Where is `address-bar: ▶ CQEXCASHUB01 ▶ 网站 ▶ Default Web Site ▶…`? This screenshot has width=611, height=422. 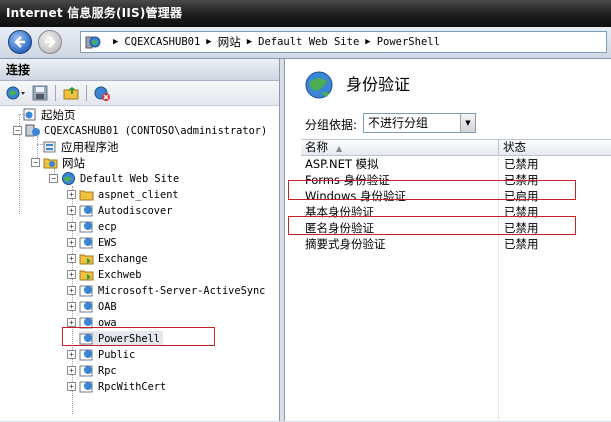
address-bar: ▶ CQEXCASHUB01 ▶ 网站 ▶ Default Web Site ▶… is located at coordinates (305, 43).